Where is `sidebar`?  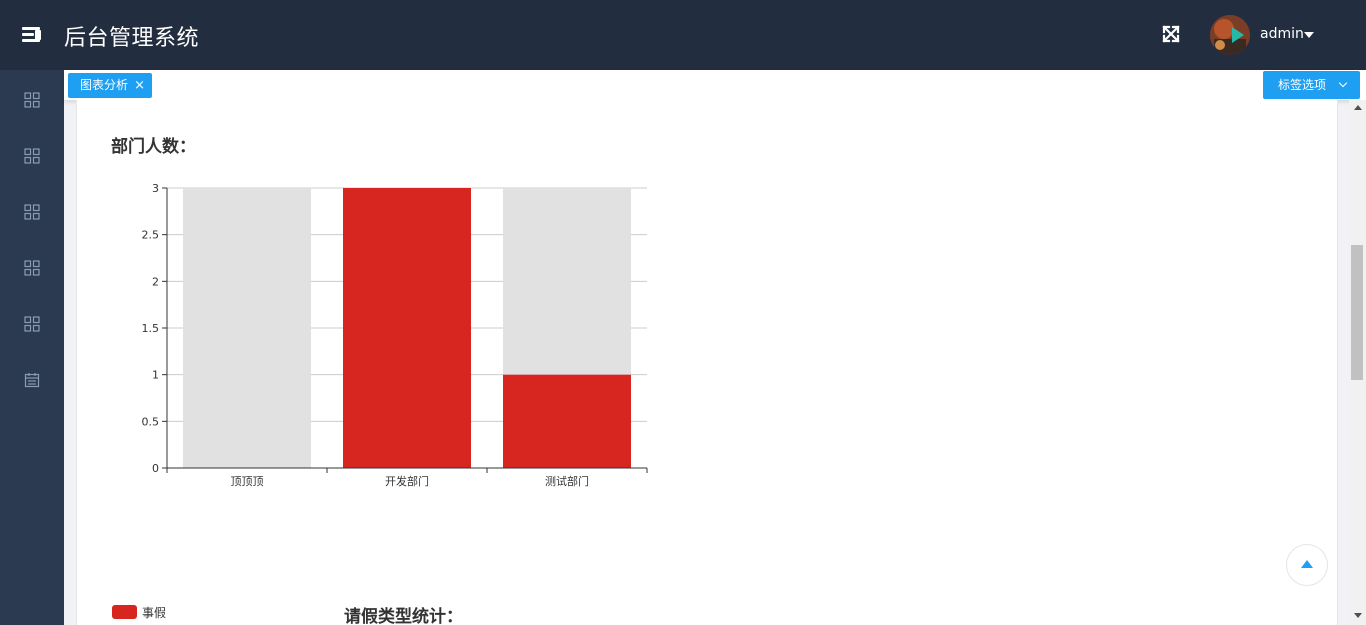 sidebar is located at coordinates (32, 347).